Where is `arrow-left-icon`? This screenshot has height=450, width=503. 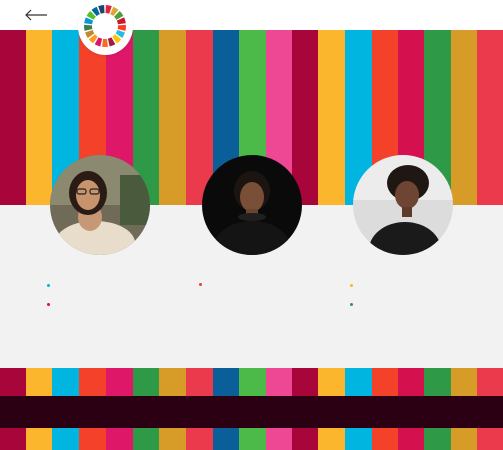 arrow-left-icon is located at coordinates (36, 15).